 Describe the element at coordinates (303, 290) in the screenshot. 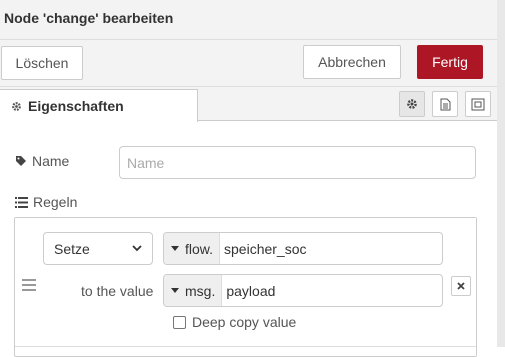

I see `source-value-input: msg. payload` at that location.